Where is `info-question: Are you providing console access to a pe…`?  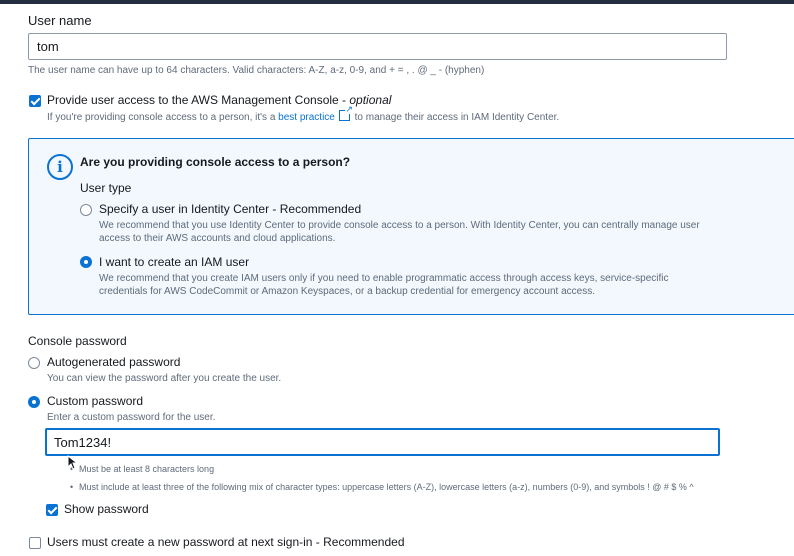
info-question: Are you providing console access to a pe… is located at coordinates (215, 162).